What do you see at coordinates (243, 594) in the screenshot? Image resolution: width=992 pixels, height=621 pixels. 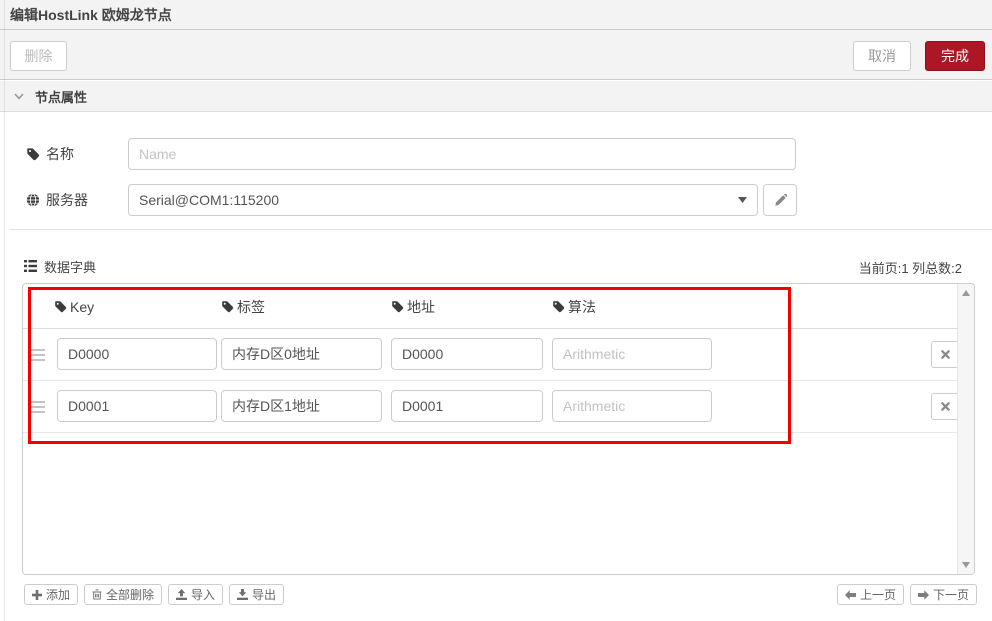 I see `download-icon` at bounding box center [243, 594].